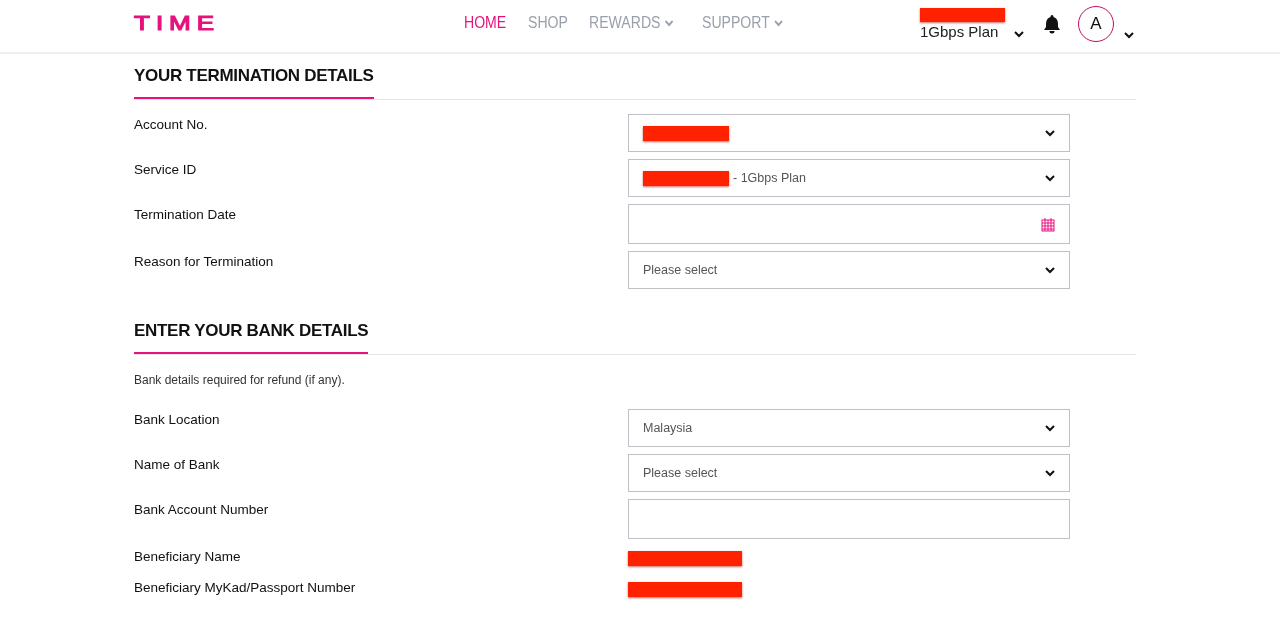  Describe the element at coordinates (485, 23) in the screenshot. I see `nav-link: HOME` at that location.